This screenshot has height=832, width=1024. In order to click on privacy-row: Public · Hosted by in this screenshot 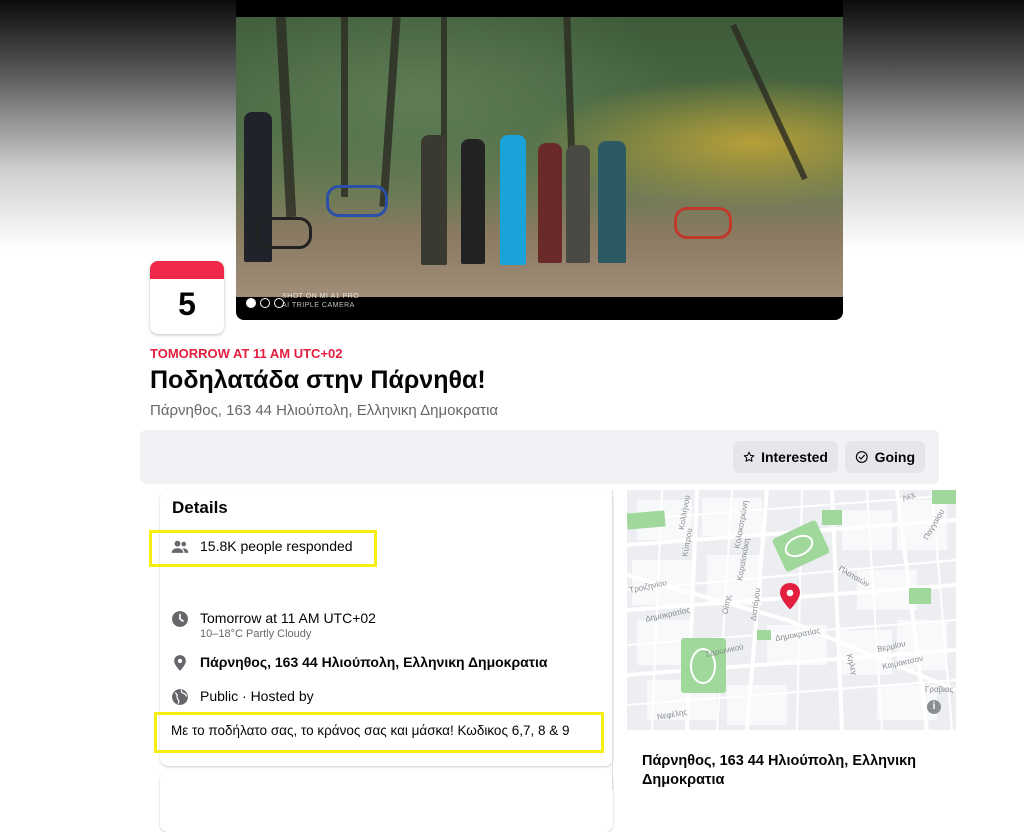, I will do `click(242, 697)`.